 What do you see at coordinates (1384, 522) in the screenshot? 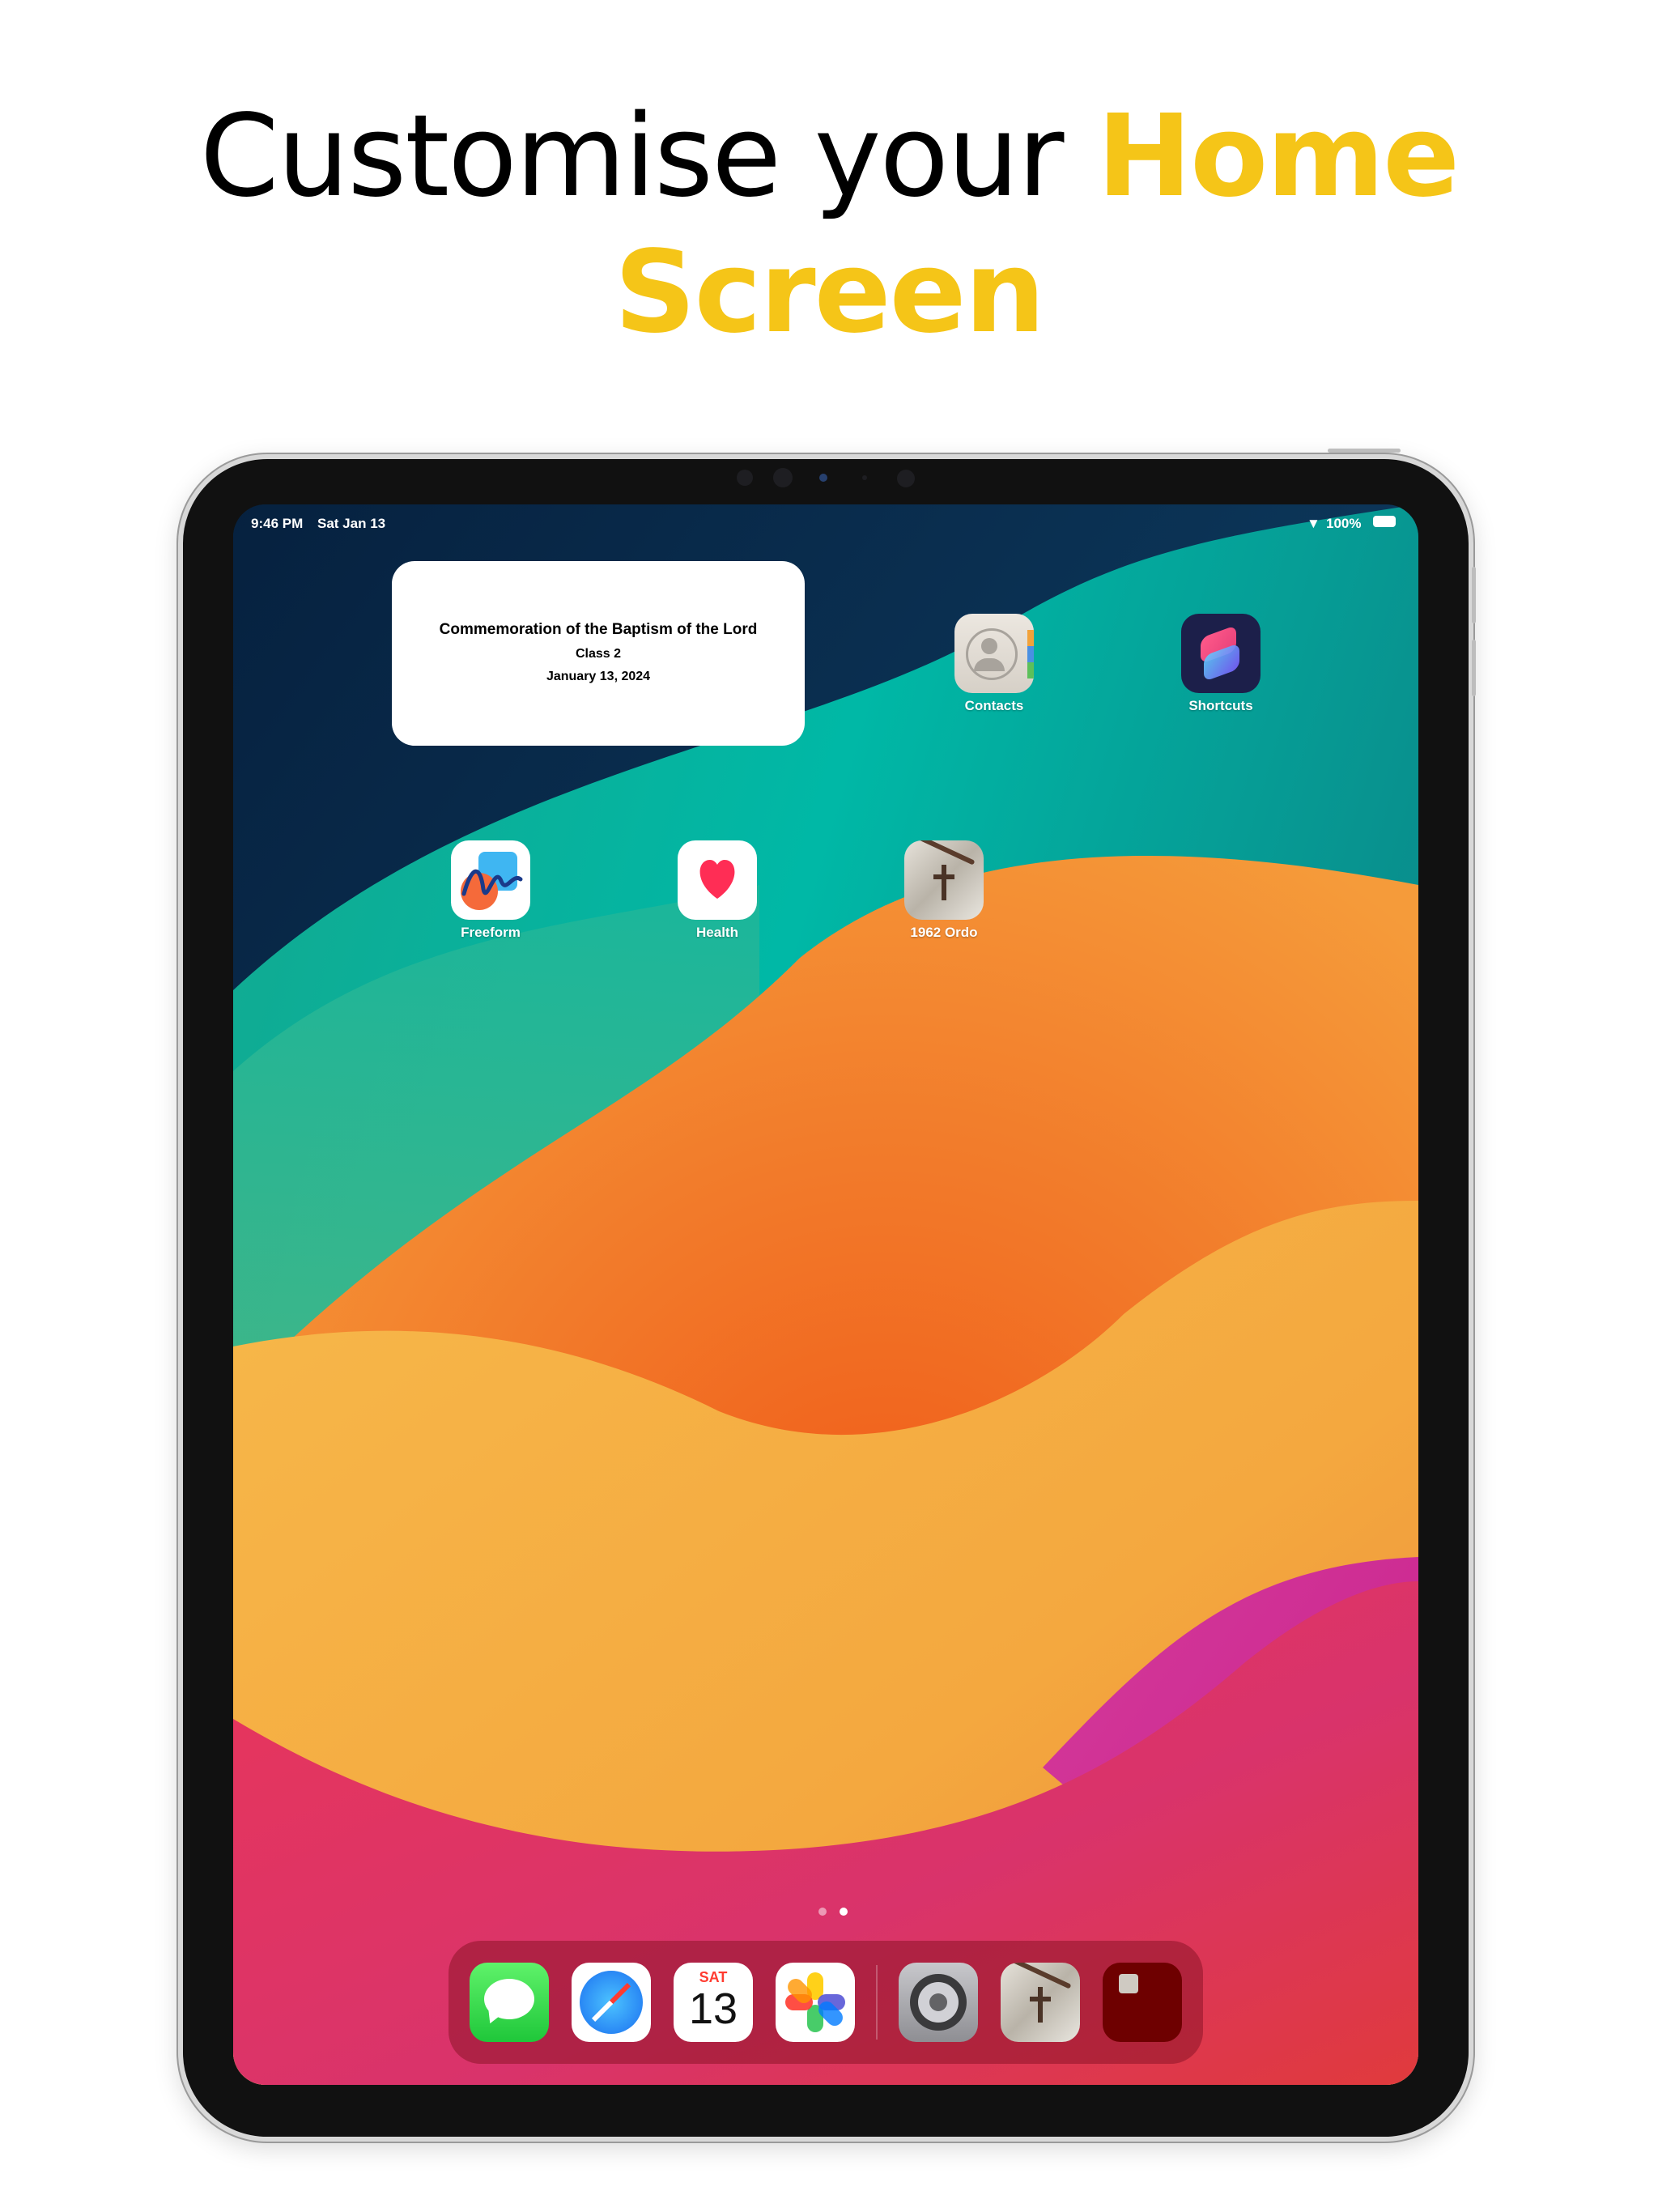
I see `battery-icon` at bounding box center [1384, 522].